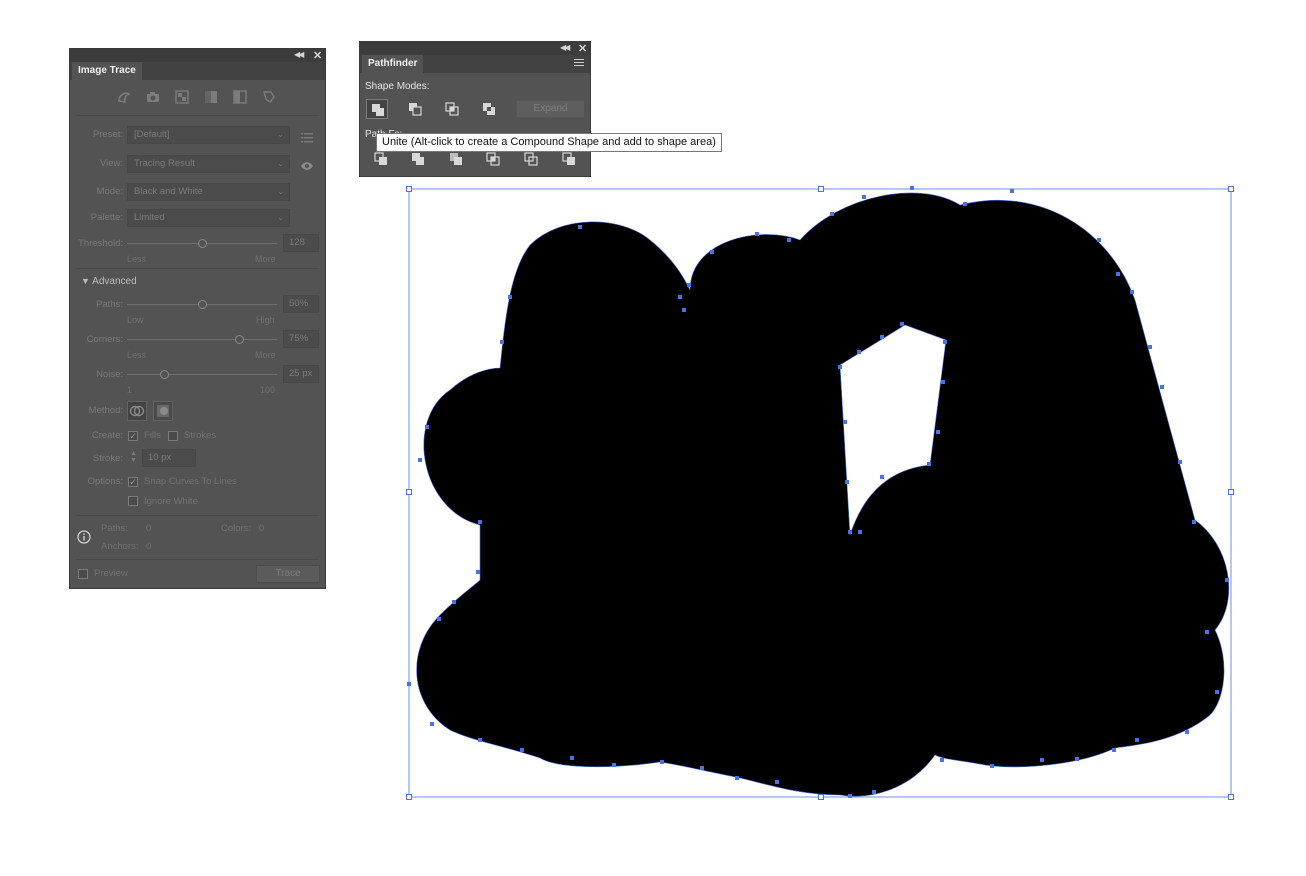 Image resolution: width=1306 pixels, height=876 pixels. What do you see at coordinates (190, 481) in the screenshot?
I see `snap-curves-label: Snap Curves To Lines` at bounding box center [190, 481].